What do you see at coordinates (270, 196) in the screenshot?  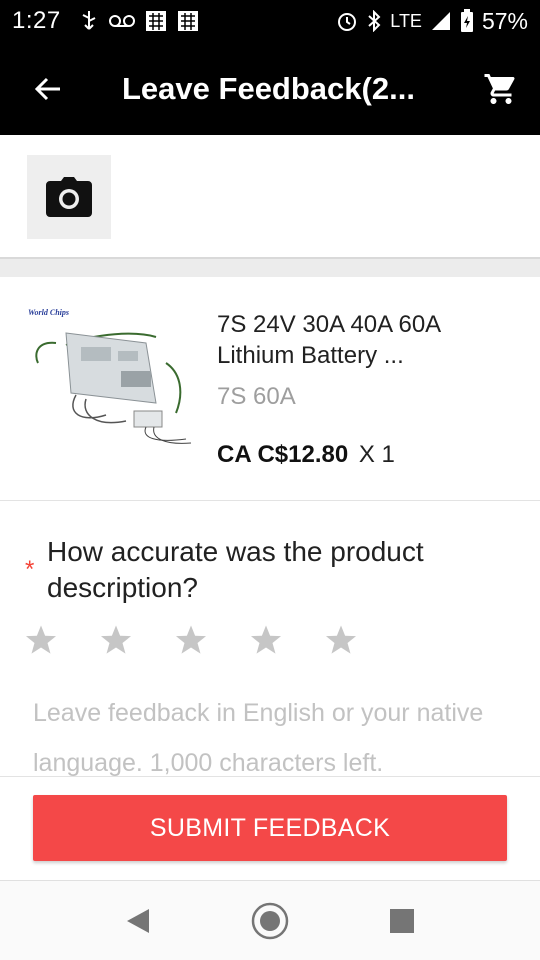 I see `photo-upload-section` at bounding box center [270, 196].